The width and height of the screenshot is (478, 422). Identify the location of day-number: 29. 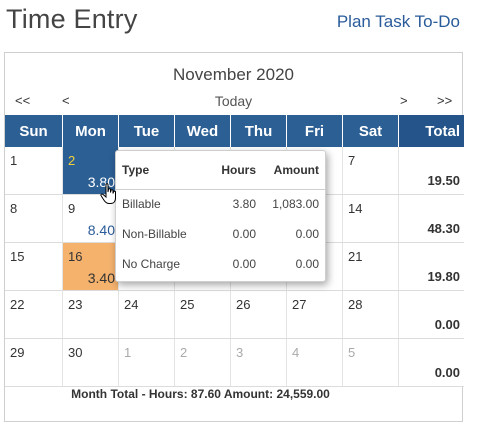
(17, 352).